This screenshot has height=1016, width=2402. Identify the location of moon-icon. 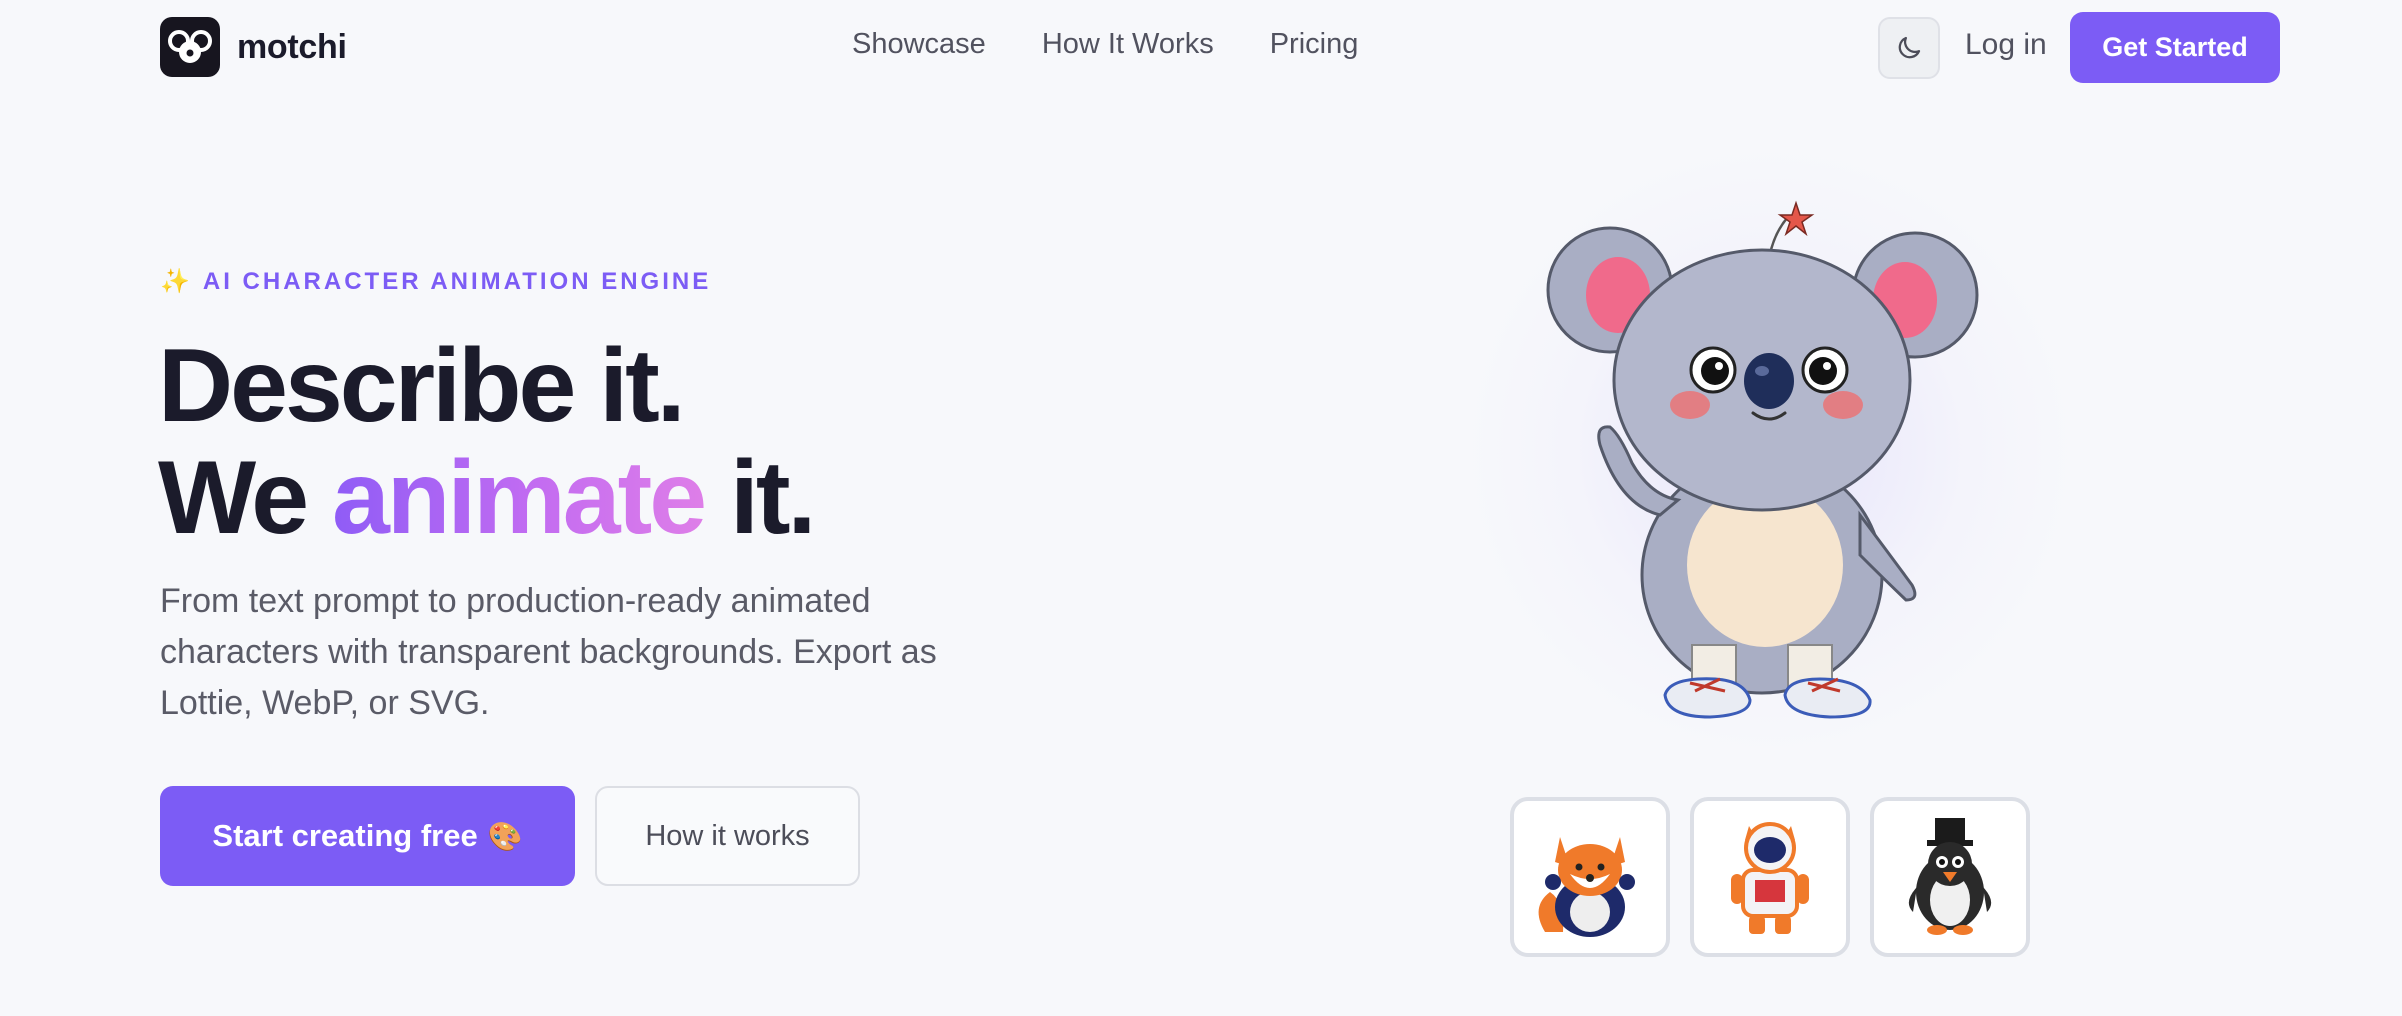
(1909, 47).